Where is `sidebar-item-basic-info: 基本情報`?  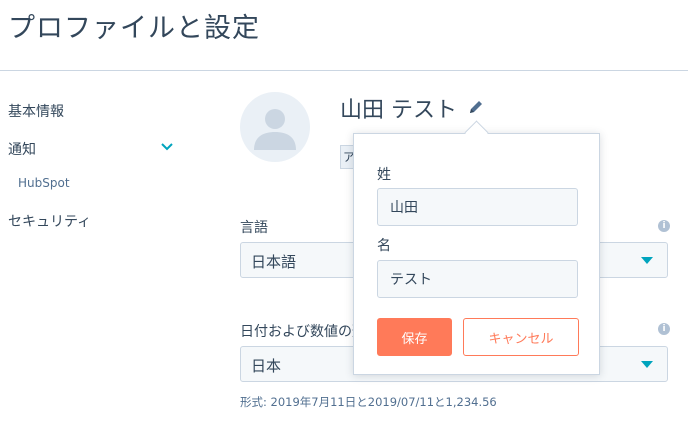
sidebar-item-basic-info: 基本情報 is located at coordinates (36, 111).